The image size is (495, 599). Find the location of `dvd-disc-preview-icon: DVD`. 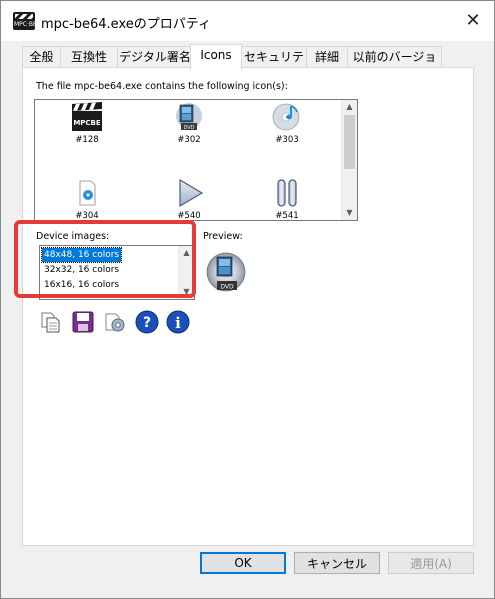

dvd-disc-preview-icon: DVD is located at coordinates (226, 273).